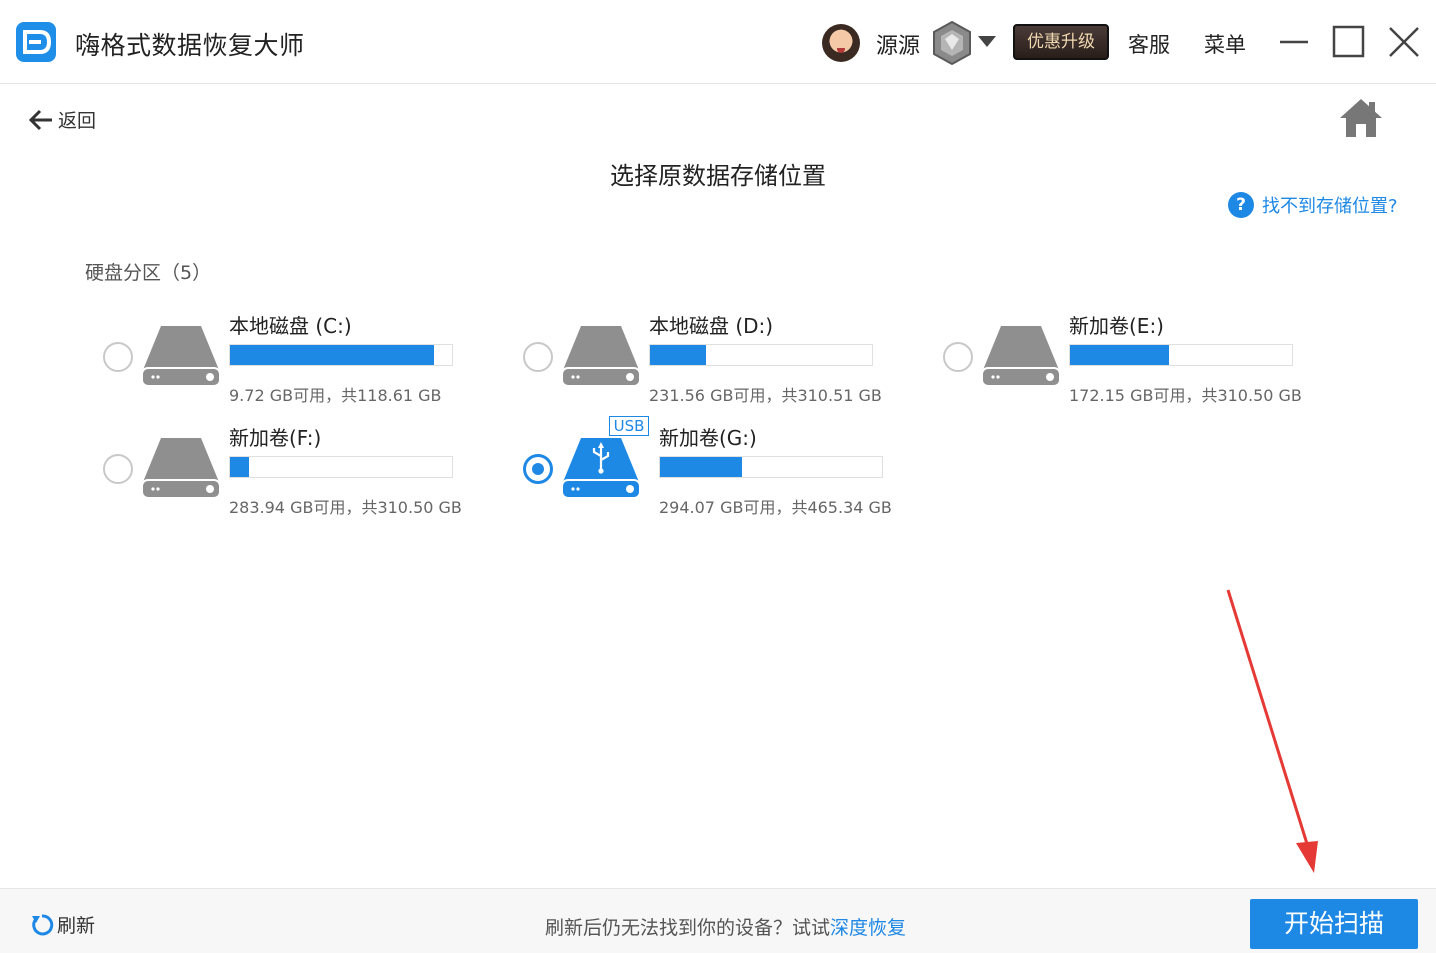 The height and width of the screenshot is (953, 1436). What do you see at coordinates (1294, 42) in the screenshot?
I see `minimize-icon` at bounding box center [1294, 42].